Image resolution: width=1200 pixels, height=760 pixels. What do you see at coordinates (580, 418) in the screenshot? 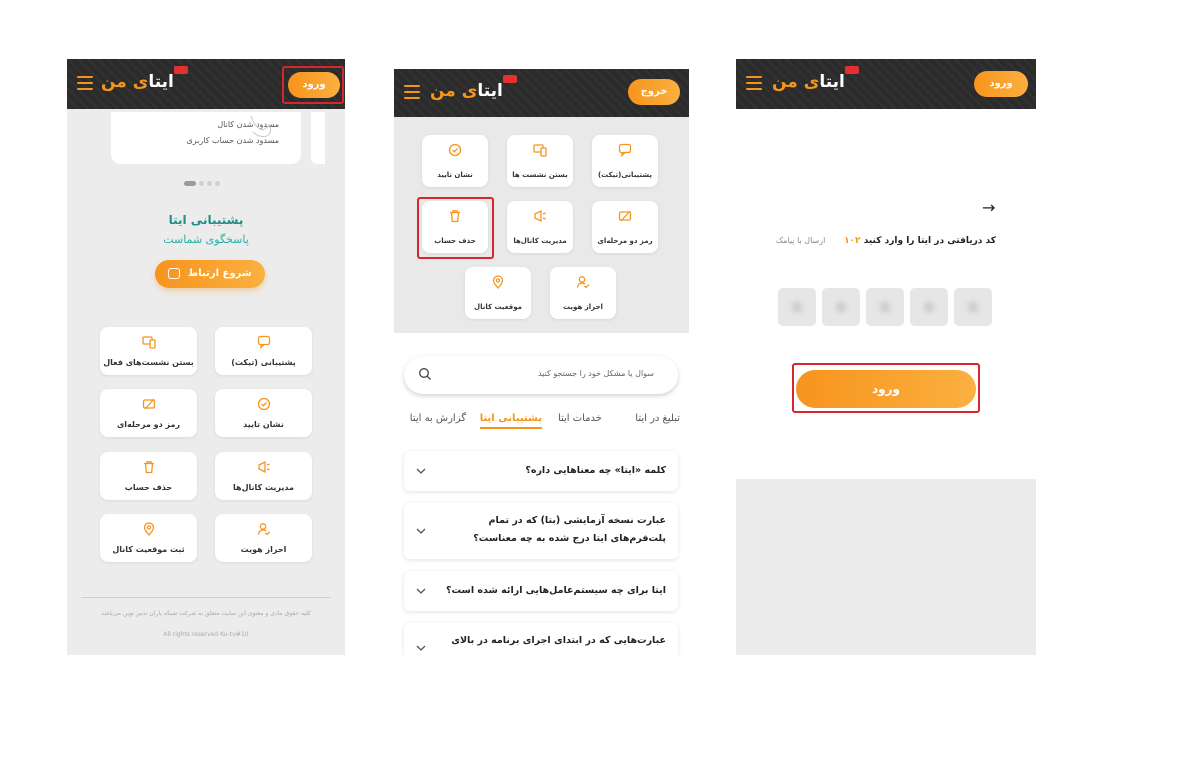
I see `tab-services: خدمات ایتا` at bounding box center [580, 418].